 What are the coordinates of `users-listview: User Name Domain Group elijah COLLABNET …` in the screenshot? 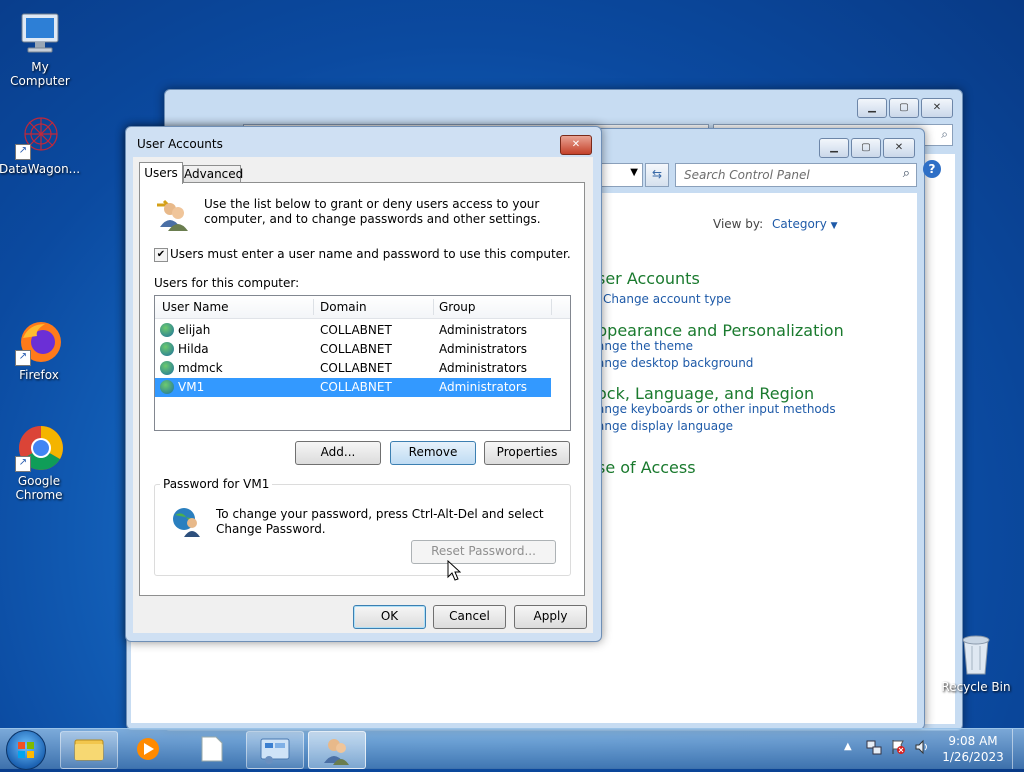 It's located at (362, 363).